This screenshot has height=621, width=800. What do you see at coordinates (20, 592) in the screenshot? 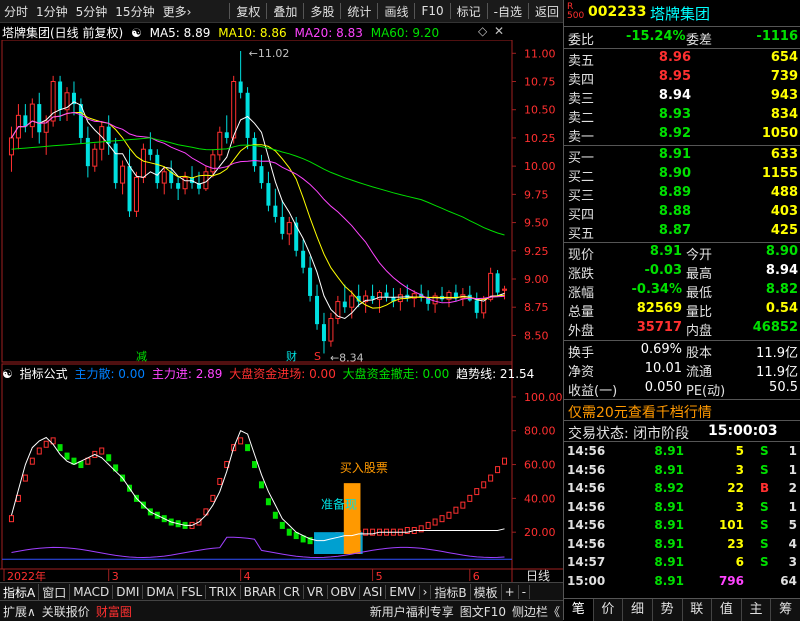
I see `indicator-tab-0: 指标A` at bounding box center [20, 592].